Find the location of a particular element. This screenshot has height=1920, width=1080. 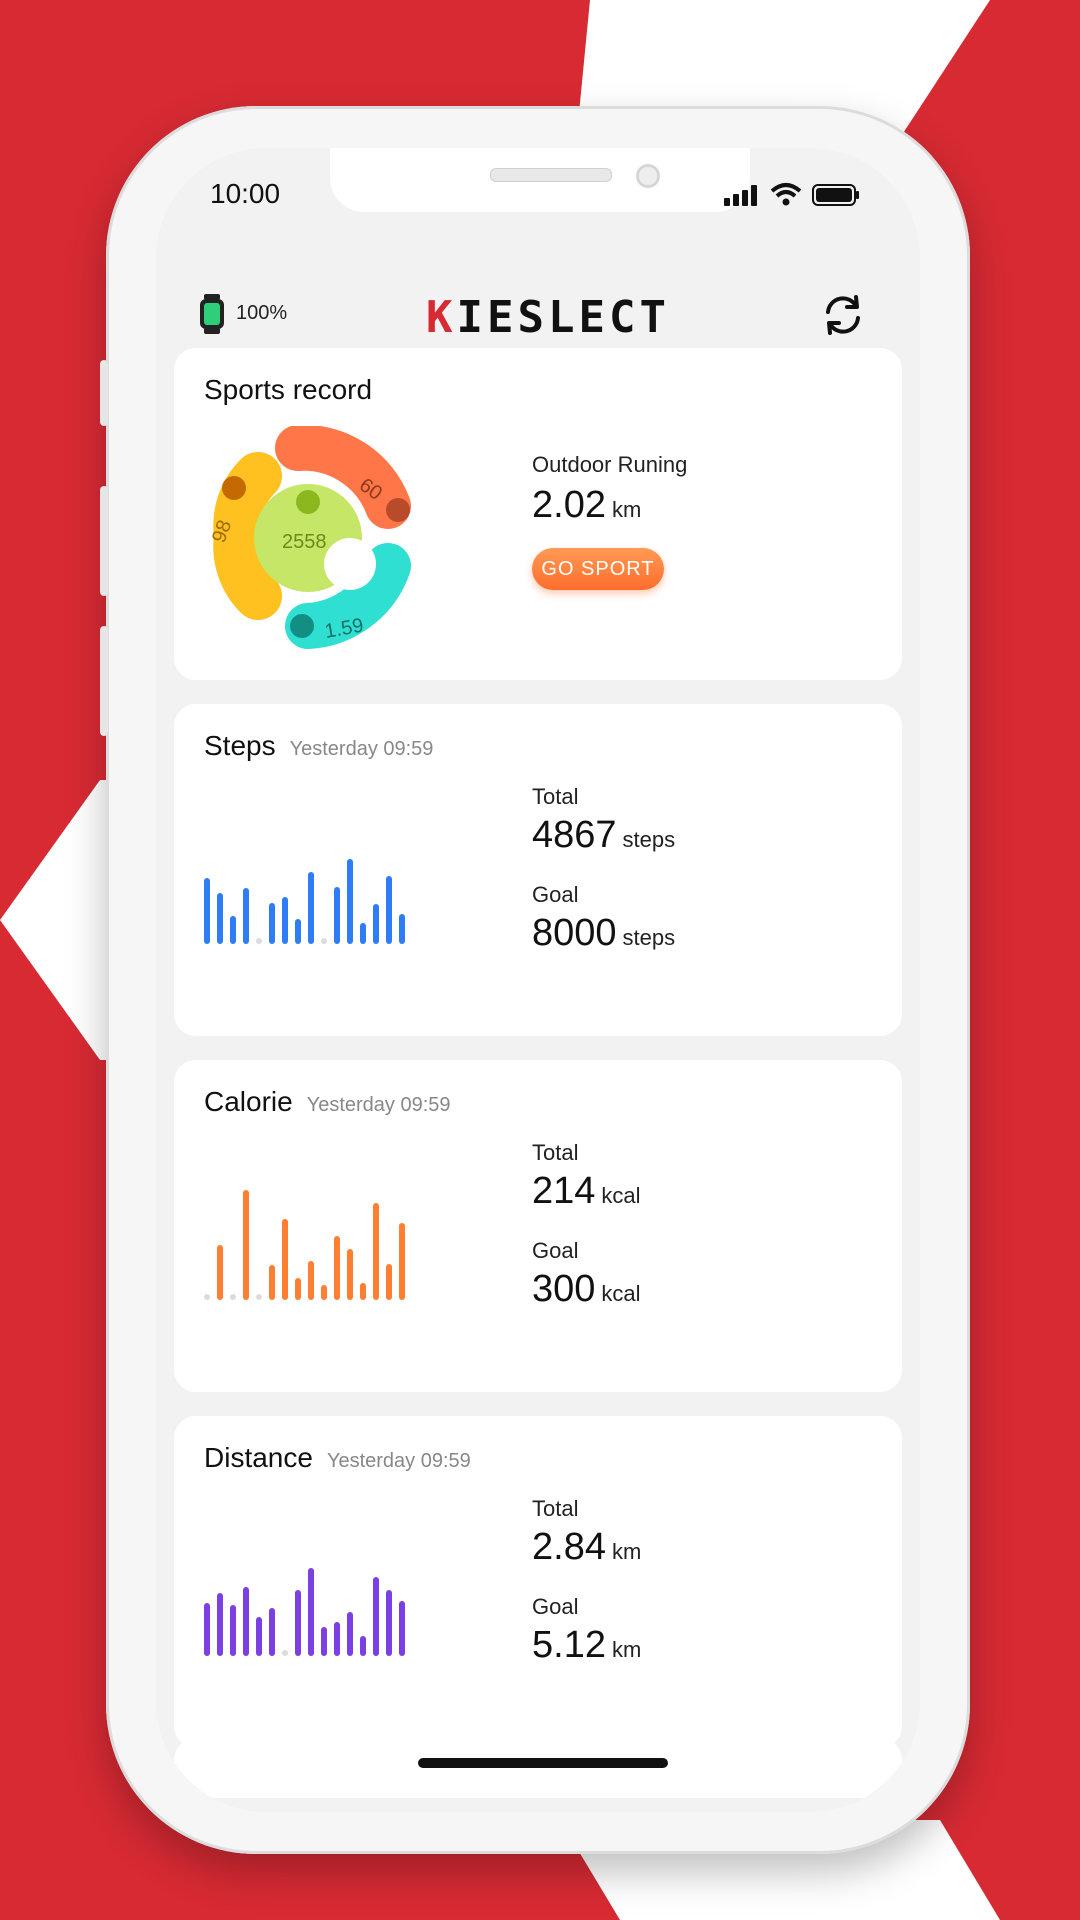

home-indicator is located at coordinates (543, 1763).